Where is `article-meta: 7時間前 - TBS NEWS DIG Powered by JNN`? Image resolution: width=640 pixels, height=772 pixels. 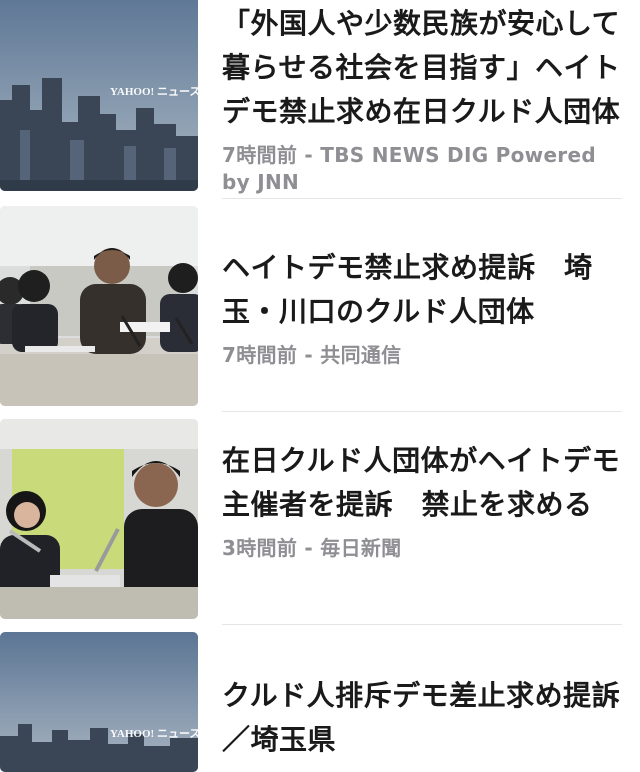
article-meta: 7時間前 - TBS NEWS DIG Powered by JNN is located at coordinates (422, 169).